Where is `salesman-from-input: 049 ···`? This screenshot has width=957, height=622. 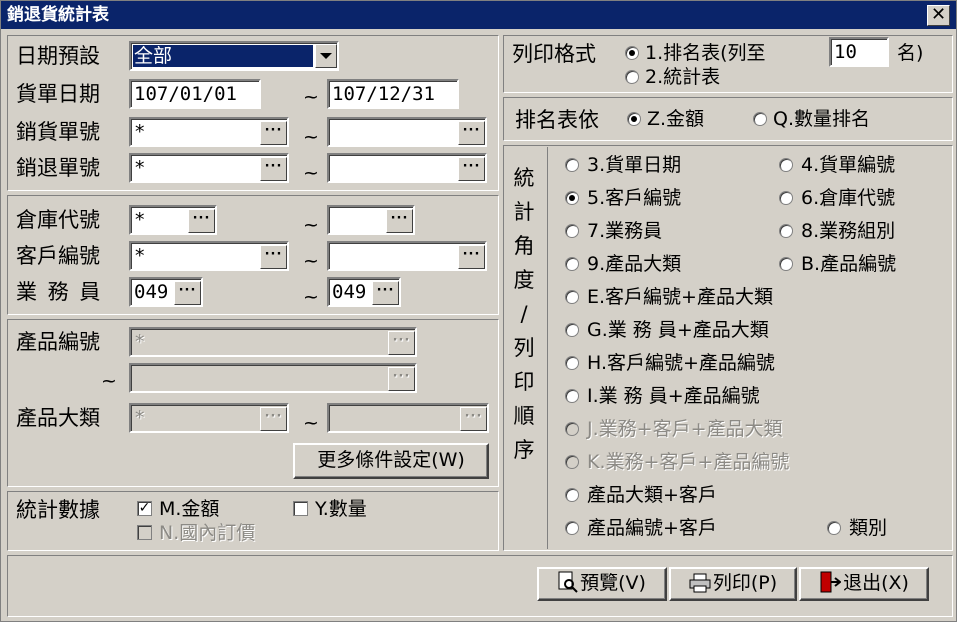 salesman-from-input: 049 ··· is located at coordinates (166, 292).